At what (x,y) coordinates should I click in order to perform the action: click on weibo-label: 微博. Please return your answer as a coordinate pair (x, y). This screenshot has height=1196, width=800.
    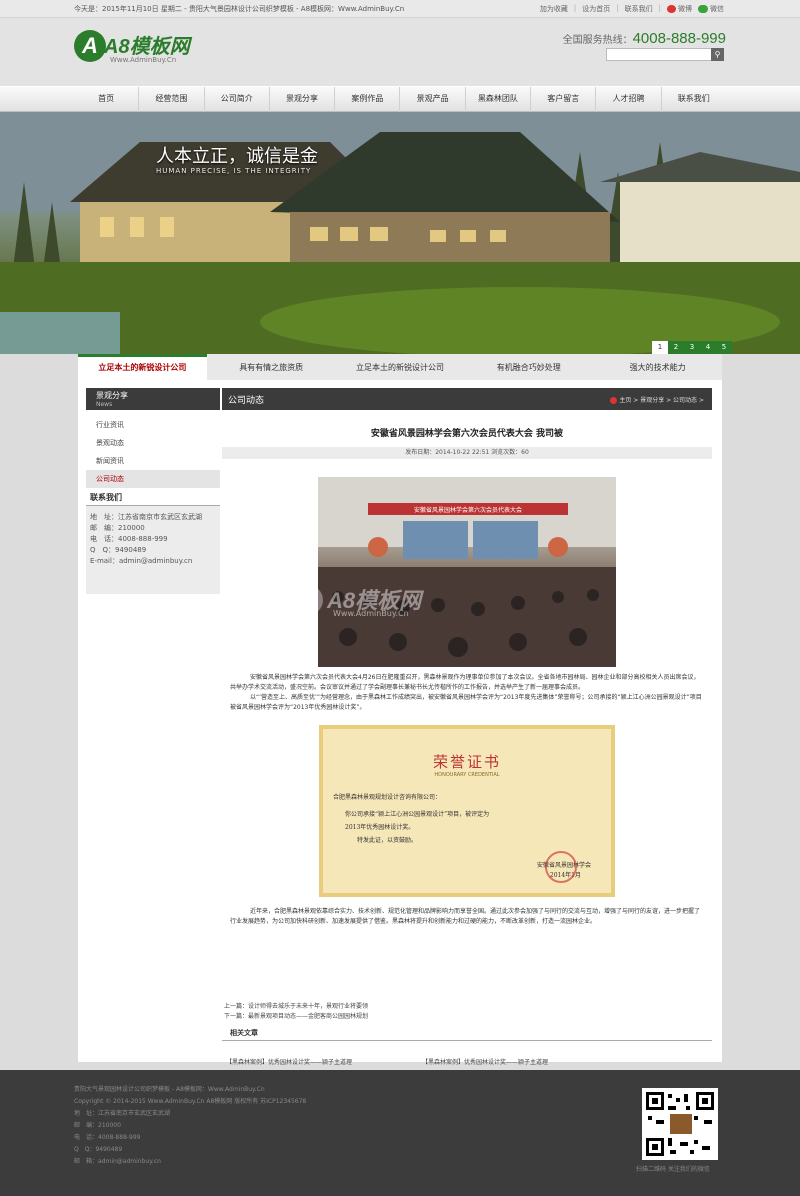
    Looking at the image, I should click on (685, 9).